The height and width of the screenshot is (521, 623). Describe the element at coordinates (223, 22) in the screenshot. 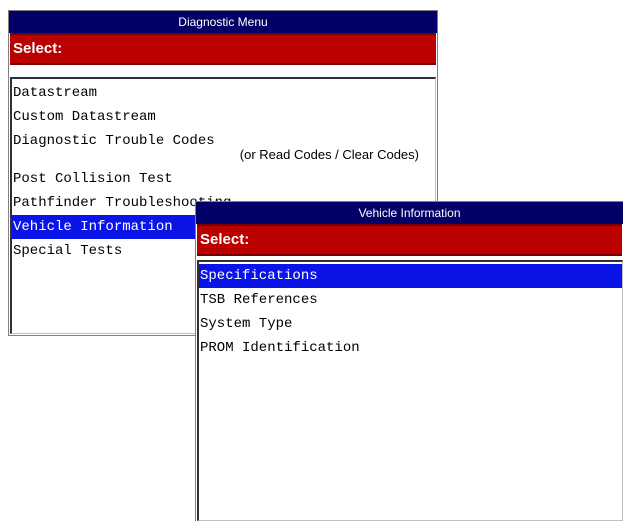

I see `diagnostic-menu-title: Diagnostic Menu` at that location.